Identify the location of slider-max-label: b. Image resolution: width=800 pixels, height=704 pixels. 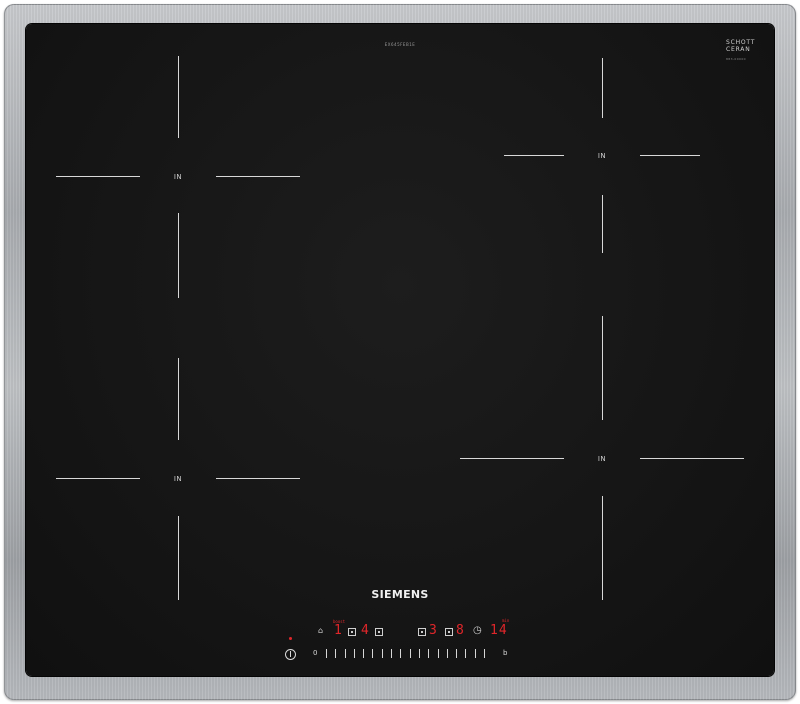
(505, 653).